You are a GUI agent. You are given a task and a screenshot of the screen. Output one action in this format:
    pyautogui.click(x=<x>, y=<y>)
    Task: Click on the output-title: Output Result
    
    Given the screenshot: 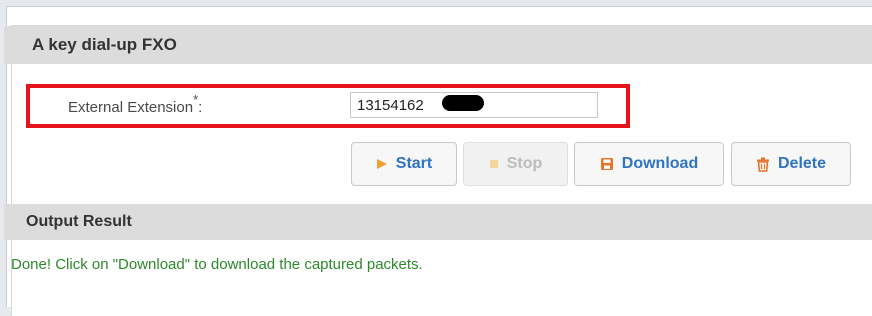 What is the action you would take?
    pyautogui.click(x=79, y=221)
    